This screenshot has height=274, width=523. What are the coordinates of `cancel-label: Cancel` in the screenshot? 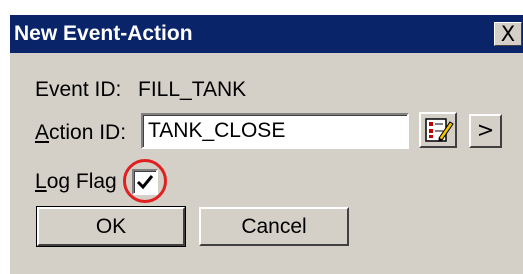 It's located at (274, 226).